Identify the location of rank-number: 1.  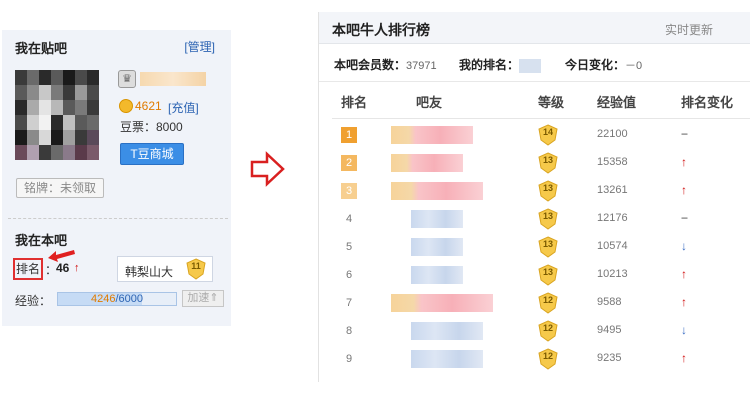
(349, 135).